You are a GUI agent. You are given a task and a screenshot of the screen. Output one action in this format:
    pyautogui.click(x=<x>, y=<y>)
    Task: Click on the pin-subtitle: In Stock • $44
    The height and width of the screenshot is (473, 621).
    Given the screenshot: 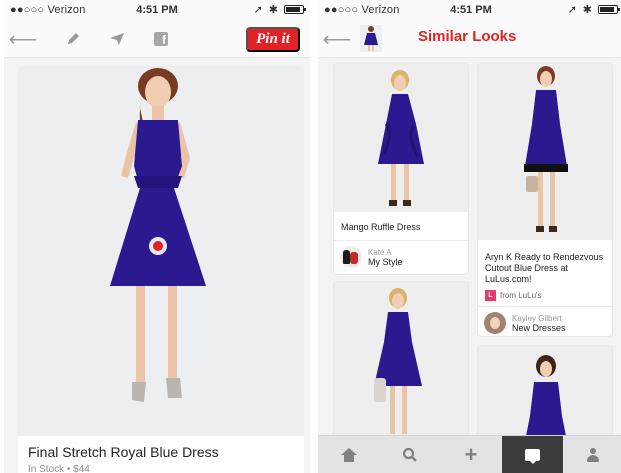 What is the action you would take?
    pyautogui.click(x=59, y=468)
    